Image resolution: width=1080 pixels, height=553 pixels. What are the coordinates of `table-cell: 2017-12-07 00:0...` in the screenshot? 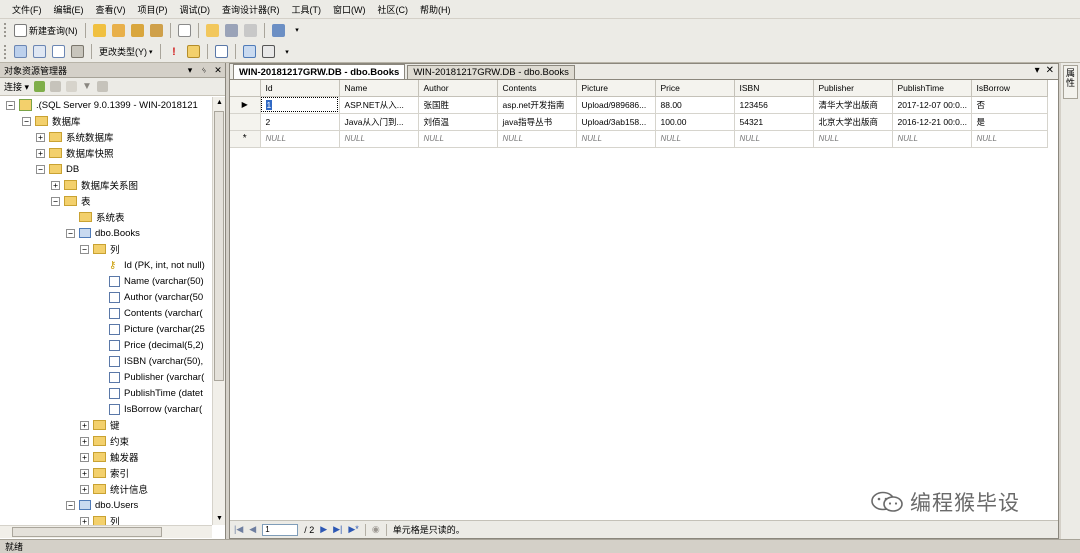 It's located at (932, 105).